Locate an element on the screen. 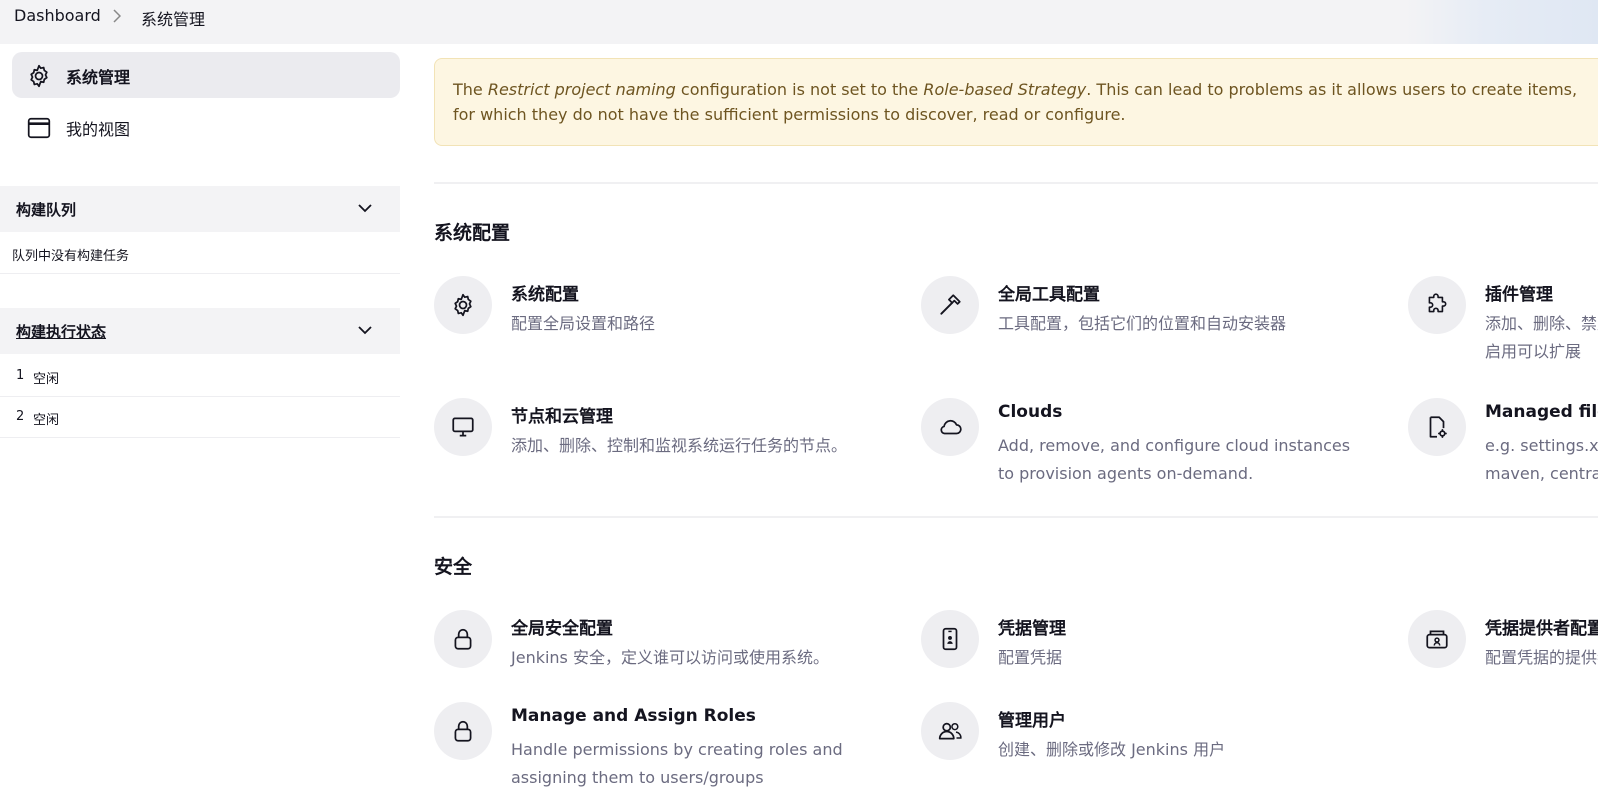  alert-text-part: The is located at coordinates (470, 89).